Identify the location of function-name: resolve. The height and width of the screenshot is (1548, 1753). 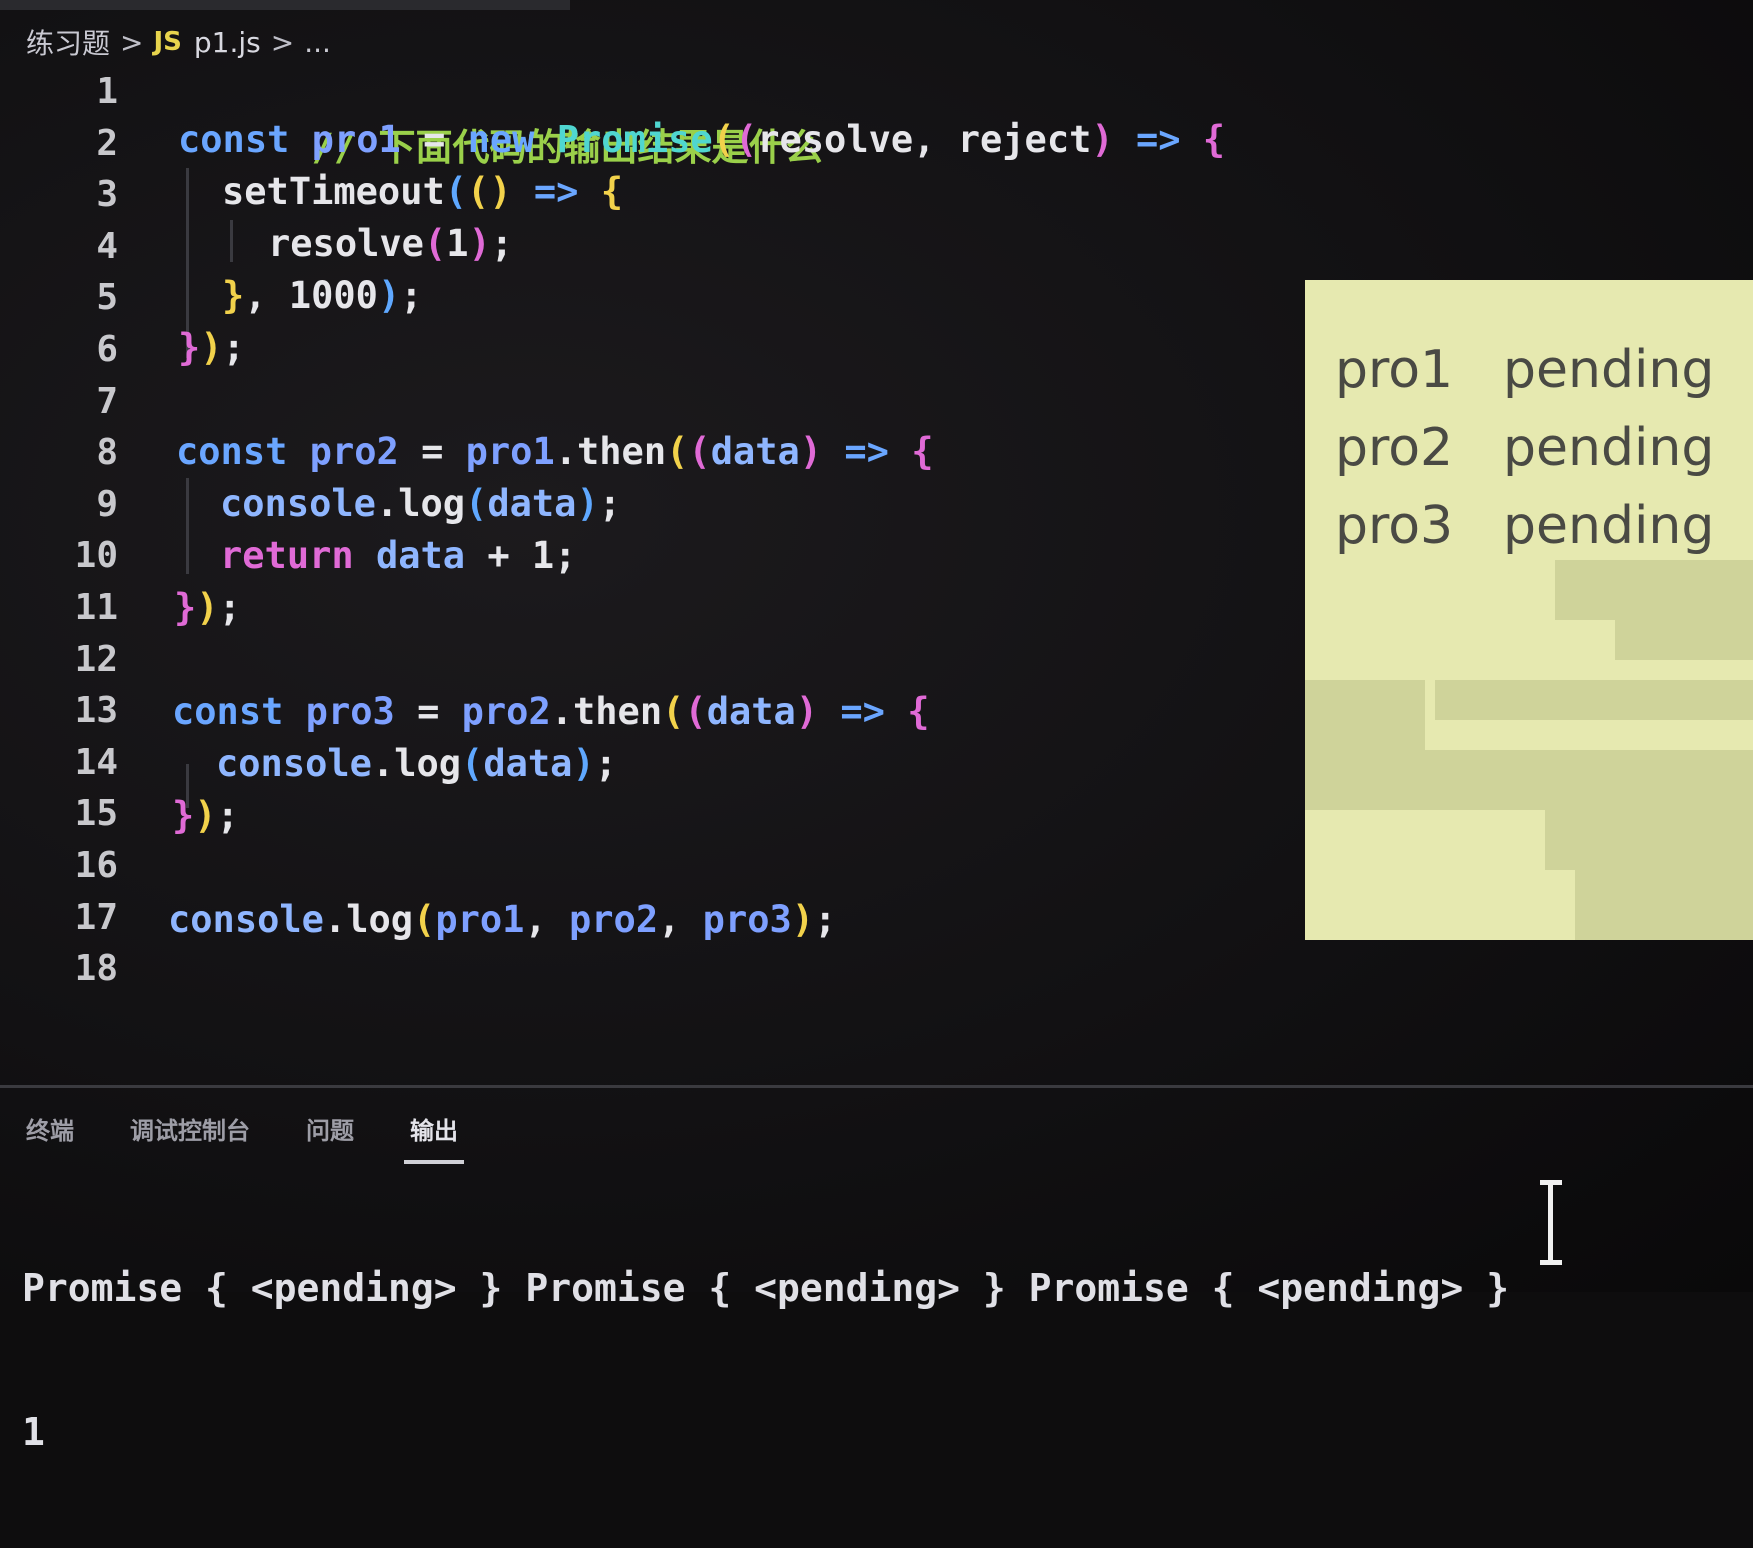
(346, 243).